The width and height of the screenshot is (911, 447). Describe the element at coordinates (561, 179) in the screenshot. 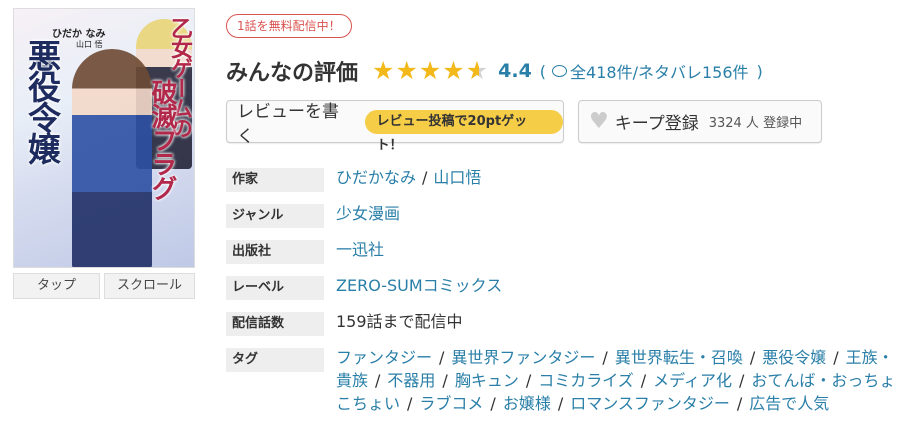

I see `info-row-author: 作家 ひだかなみ / 山口悟` at that location.